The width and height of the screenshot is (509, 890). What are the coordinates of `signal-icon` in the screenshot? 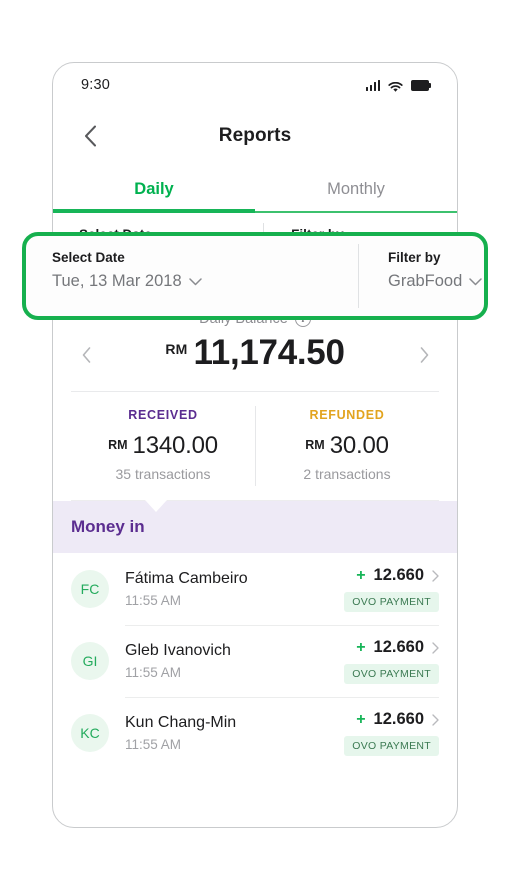 It's located at (372, 85).